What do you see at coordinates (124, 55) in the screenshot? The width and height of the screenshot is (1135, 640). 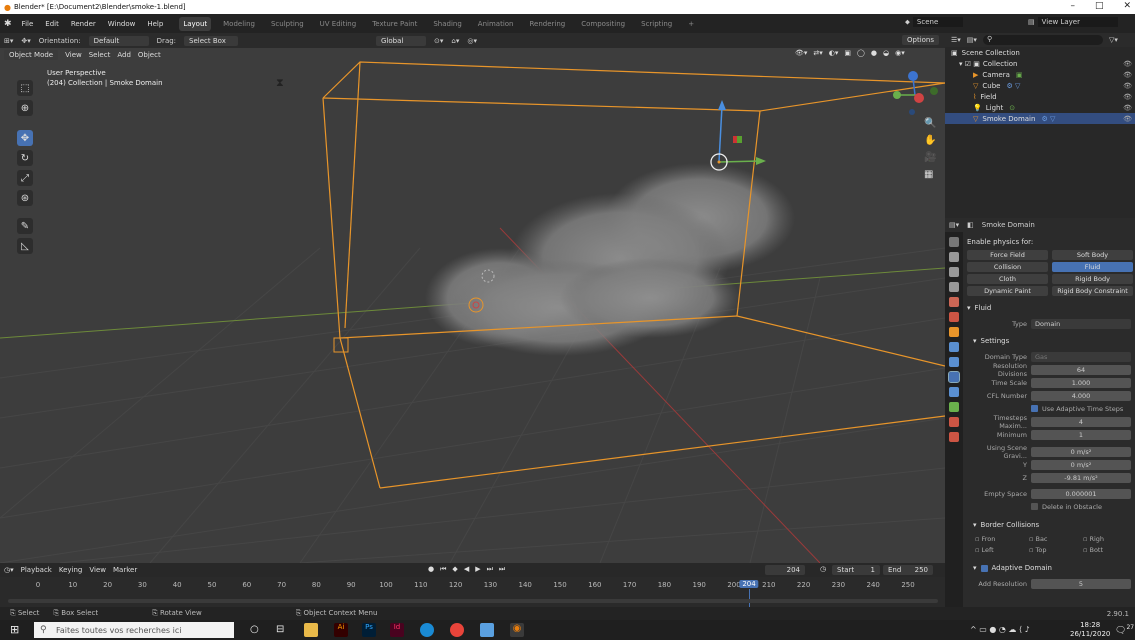 I see `viewport-menu-add: Add` at bounding box center [124, 55].